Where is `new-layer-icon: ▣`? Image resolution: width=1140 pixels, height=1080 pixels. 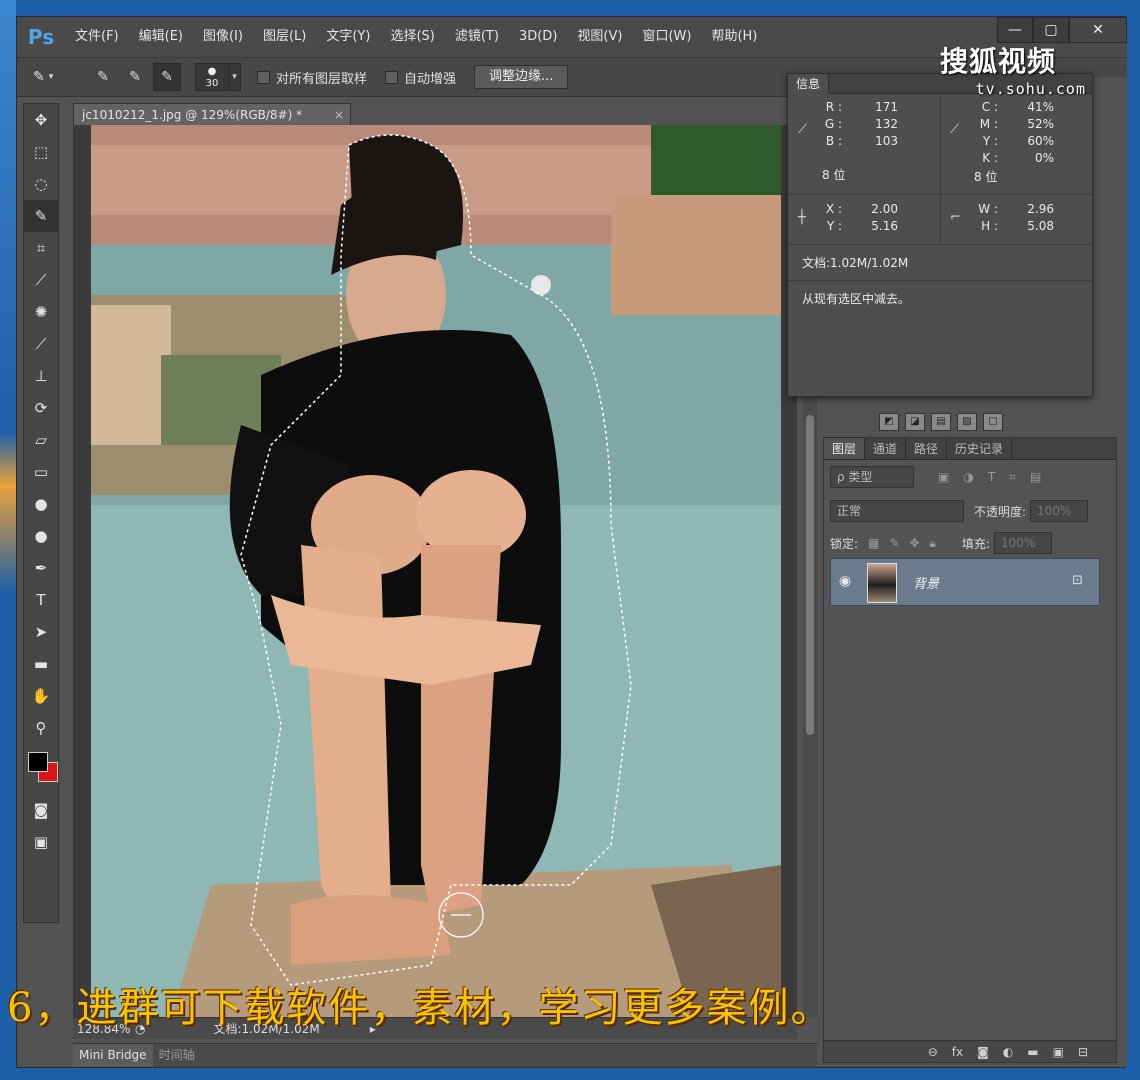 new-layer-icon: ▣ is located at coordinates (1058, 1052).